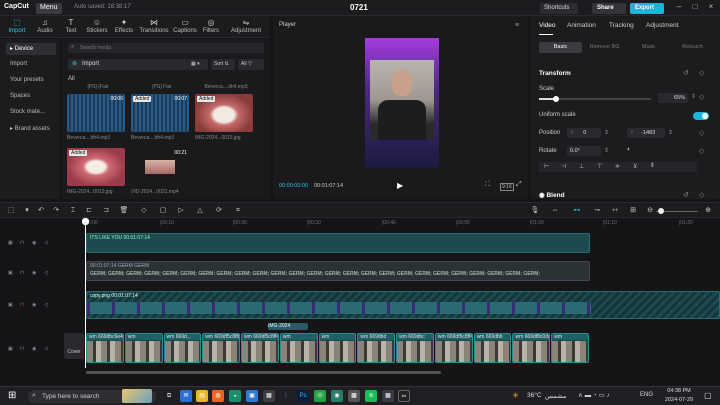 The image size is (720, 405). Describe the element at coordinates (260, 348) in the screenshot. I see `video-clip: wm 669df5c8ff4c` at that location.